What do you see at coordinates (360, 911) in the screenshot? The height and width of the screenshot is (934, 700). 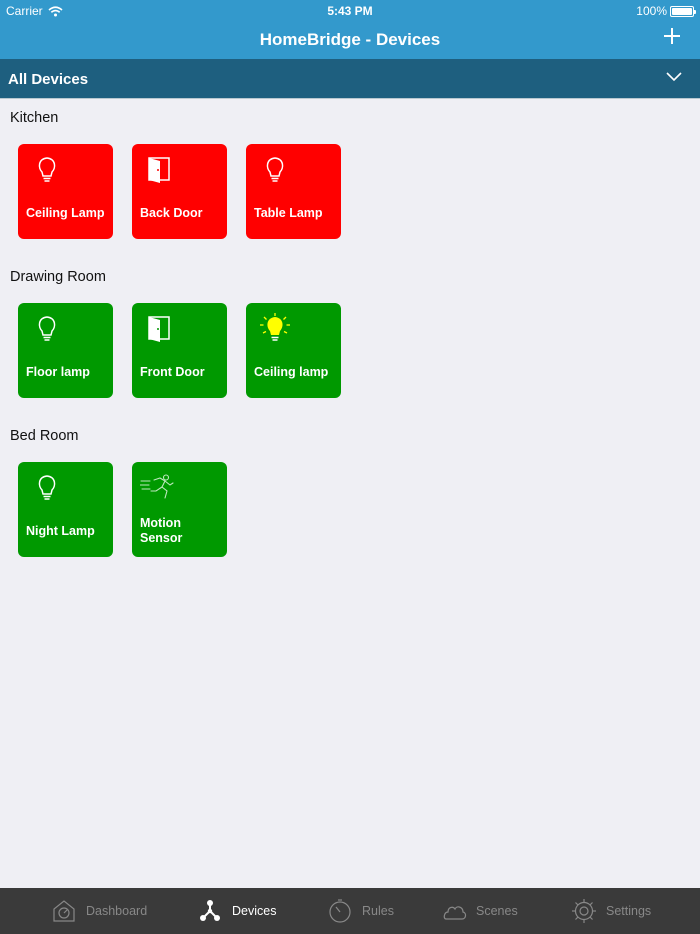 I see `tab-rules: Rules` at bounding box center [360, 911].